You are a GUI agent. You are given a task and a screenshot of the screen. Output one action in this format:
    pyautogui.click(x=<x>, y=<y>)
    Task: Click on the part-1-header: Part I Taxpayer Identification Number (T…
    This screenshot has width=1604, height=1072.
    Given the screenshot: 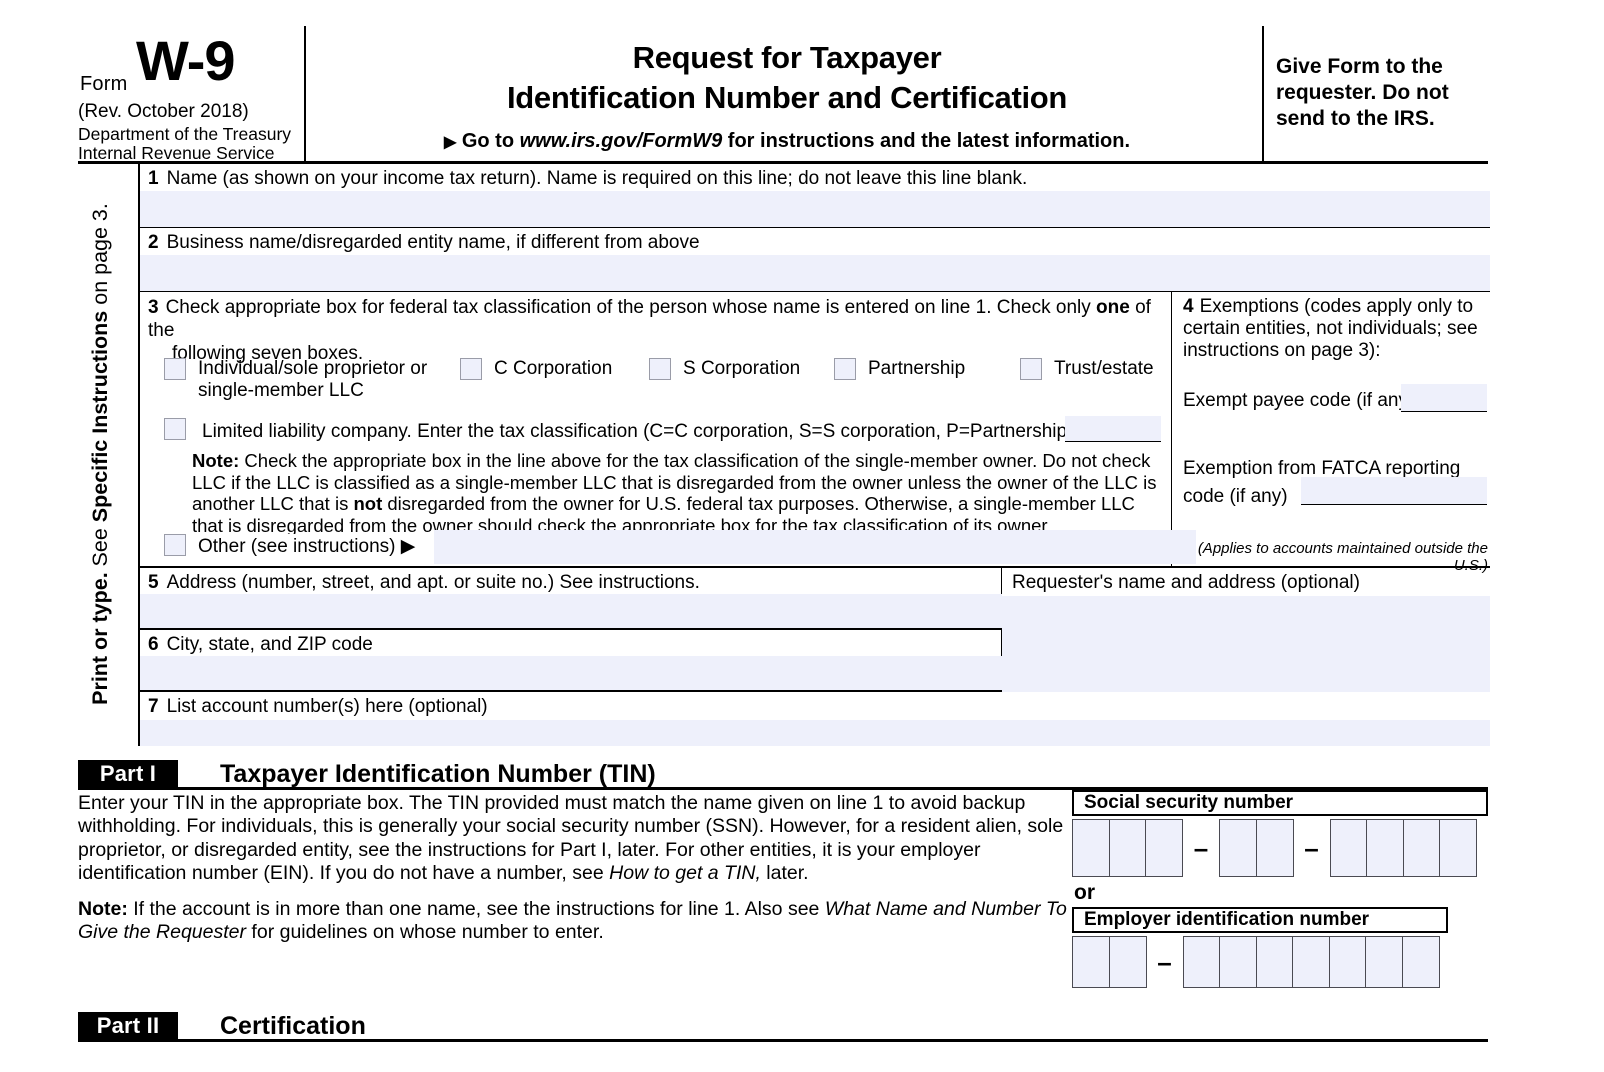 What is the action you would take?
    pyautogui.click(x=783, y=775)
    